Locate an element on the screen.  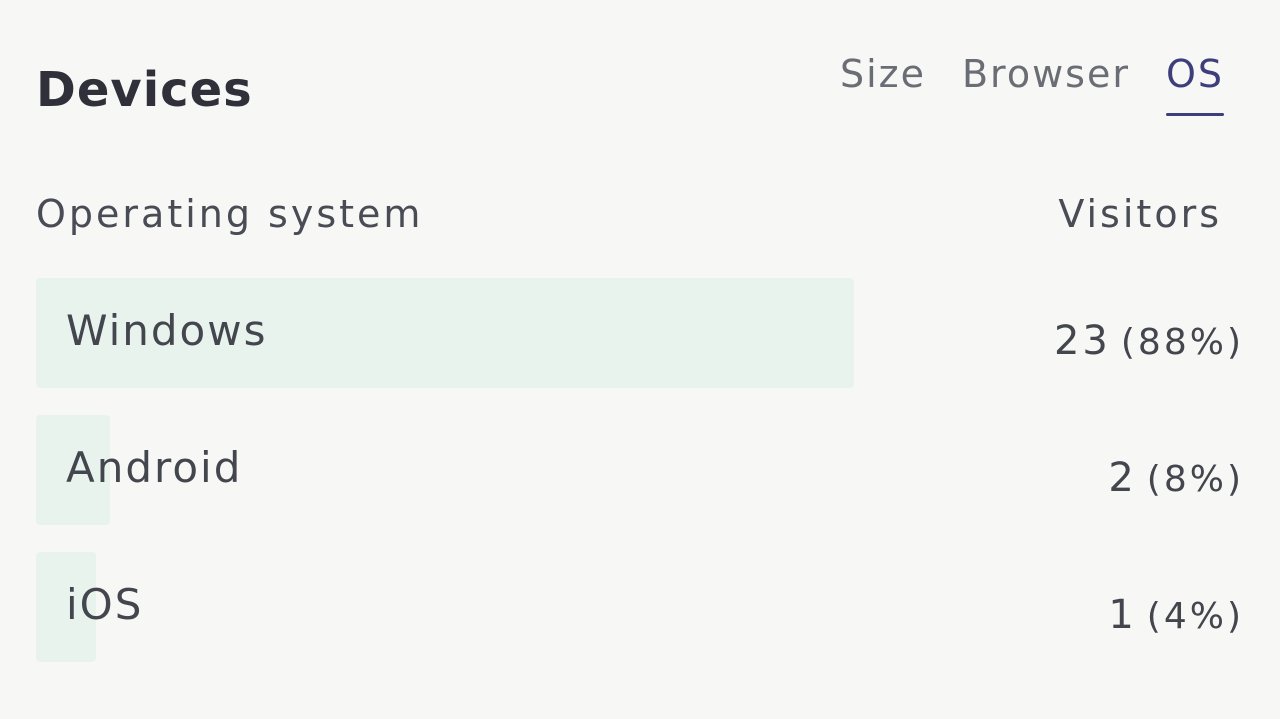
column-header-operating-system: Operating system is located at coordinates (230, 214).